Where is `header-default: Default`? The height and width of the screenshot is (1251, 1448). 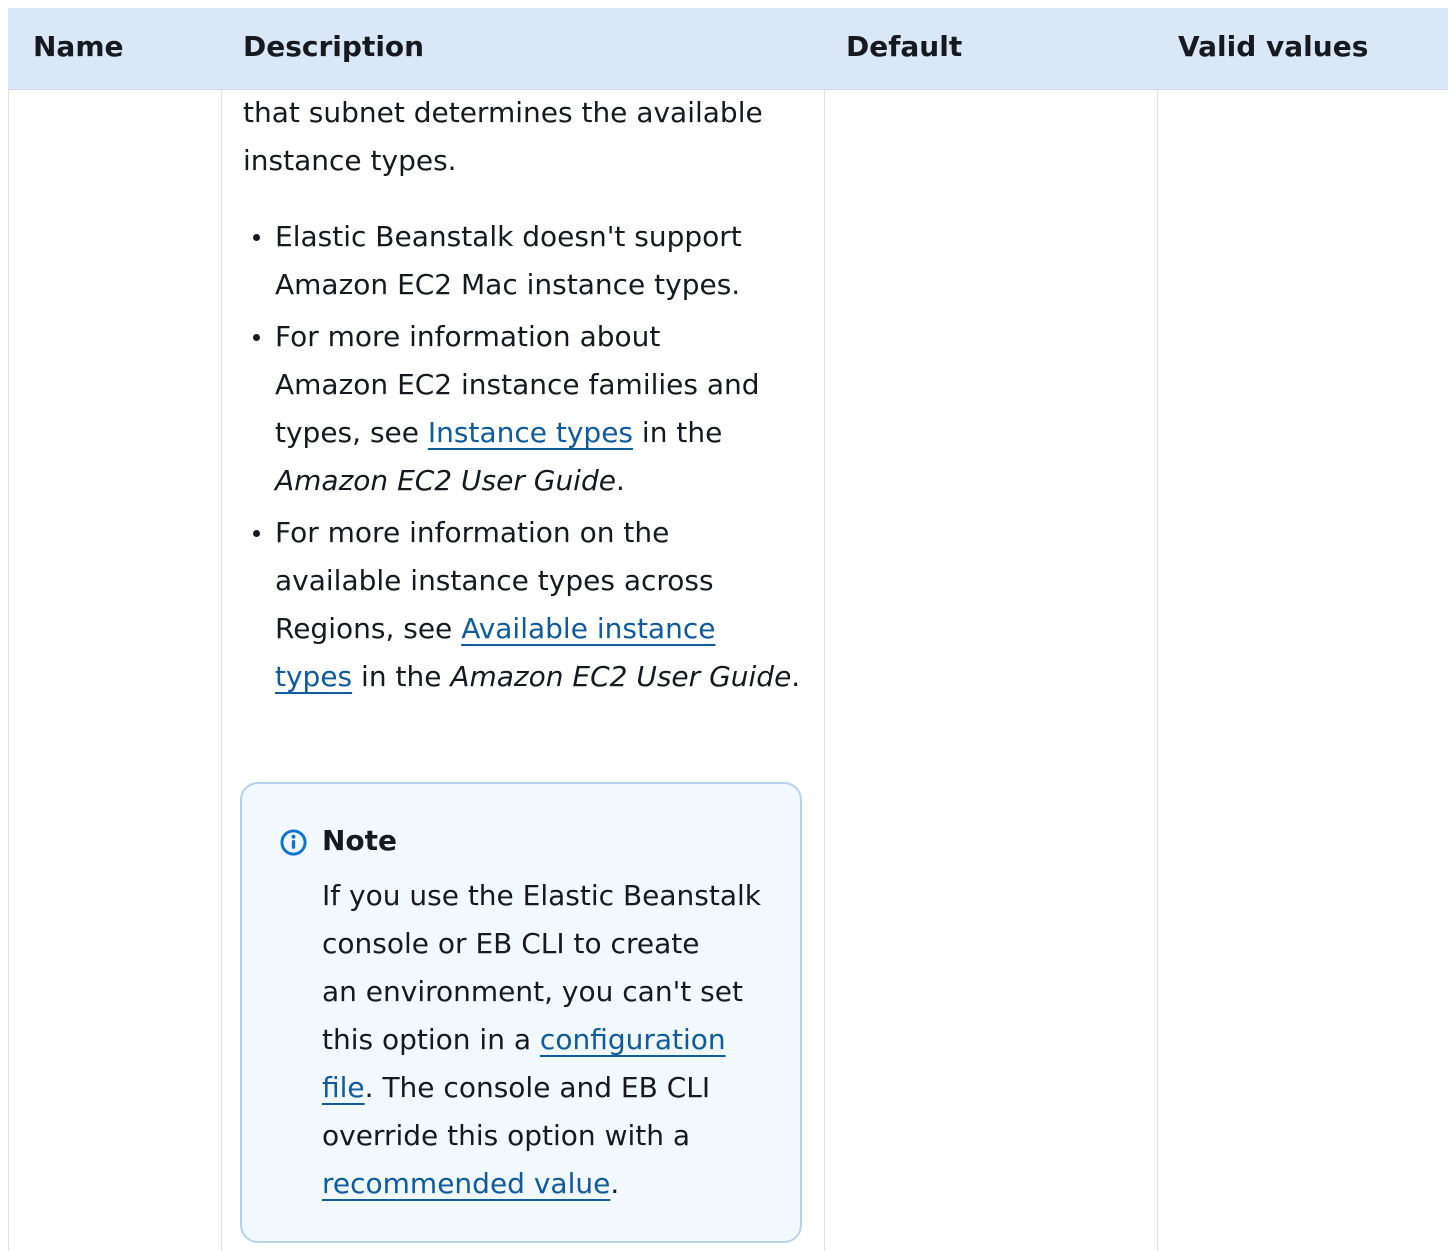
header-default: Default is located at coordinates (904, 46).